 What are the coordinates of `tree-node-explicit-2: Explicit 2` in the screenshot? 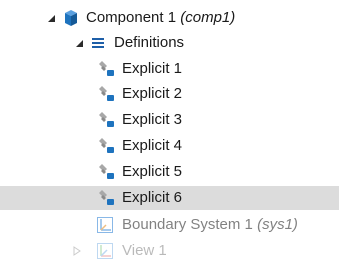 It's located at (169, 94).